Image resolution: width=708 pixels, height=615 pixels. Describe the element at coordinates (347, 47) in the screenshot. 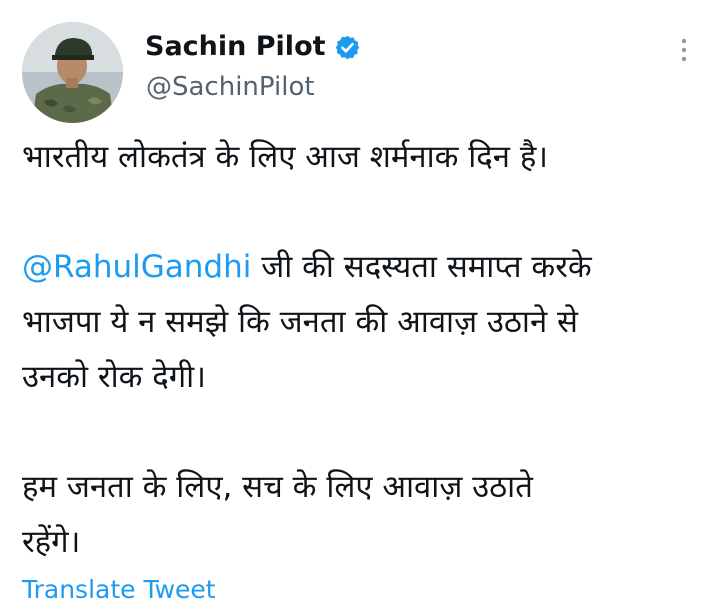

I see `verified-badge-icon` at that location.